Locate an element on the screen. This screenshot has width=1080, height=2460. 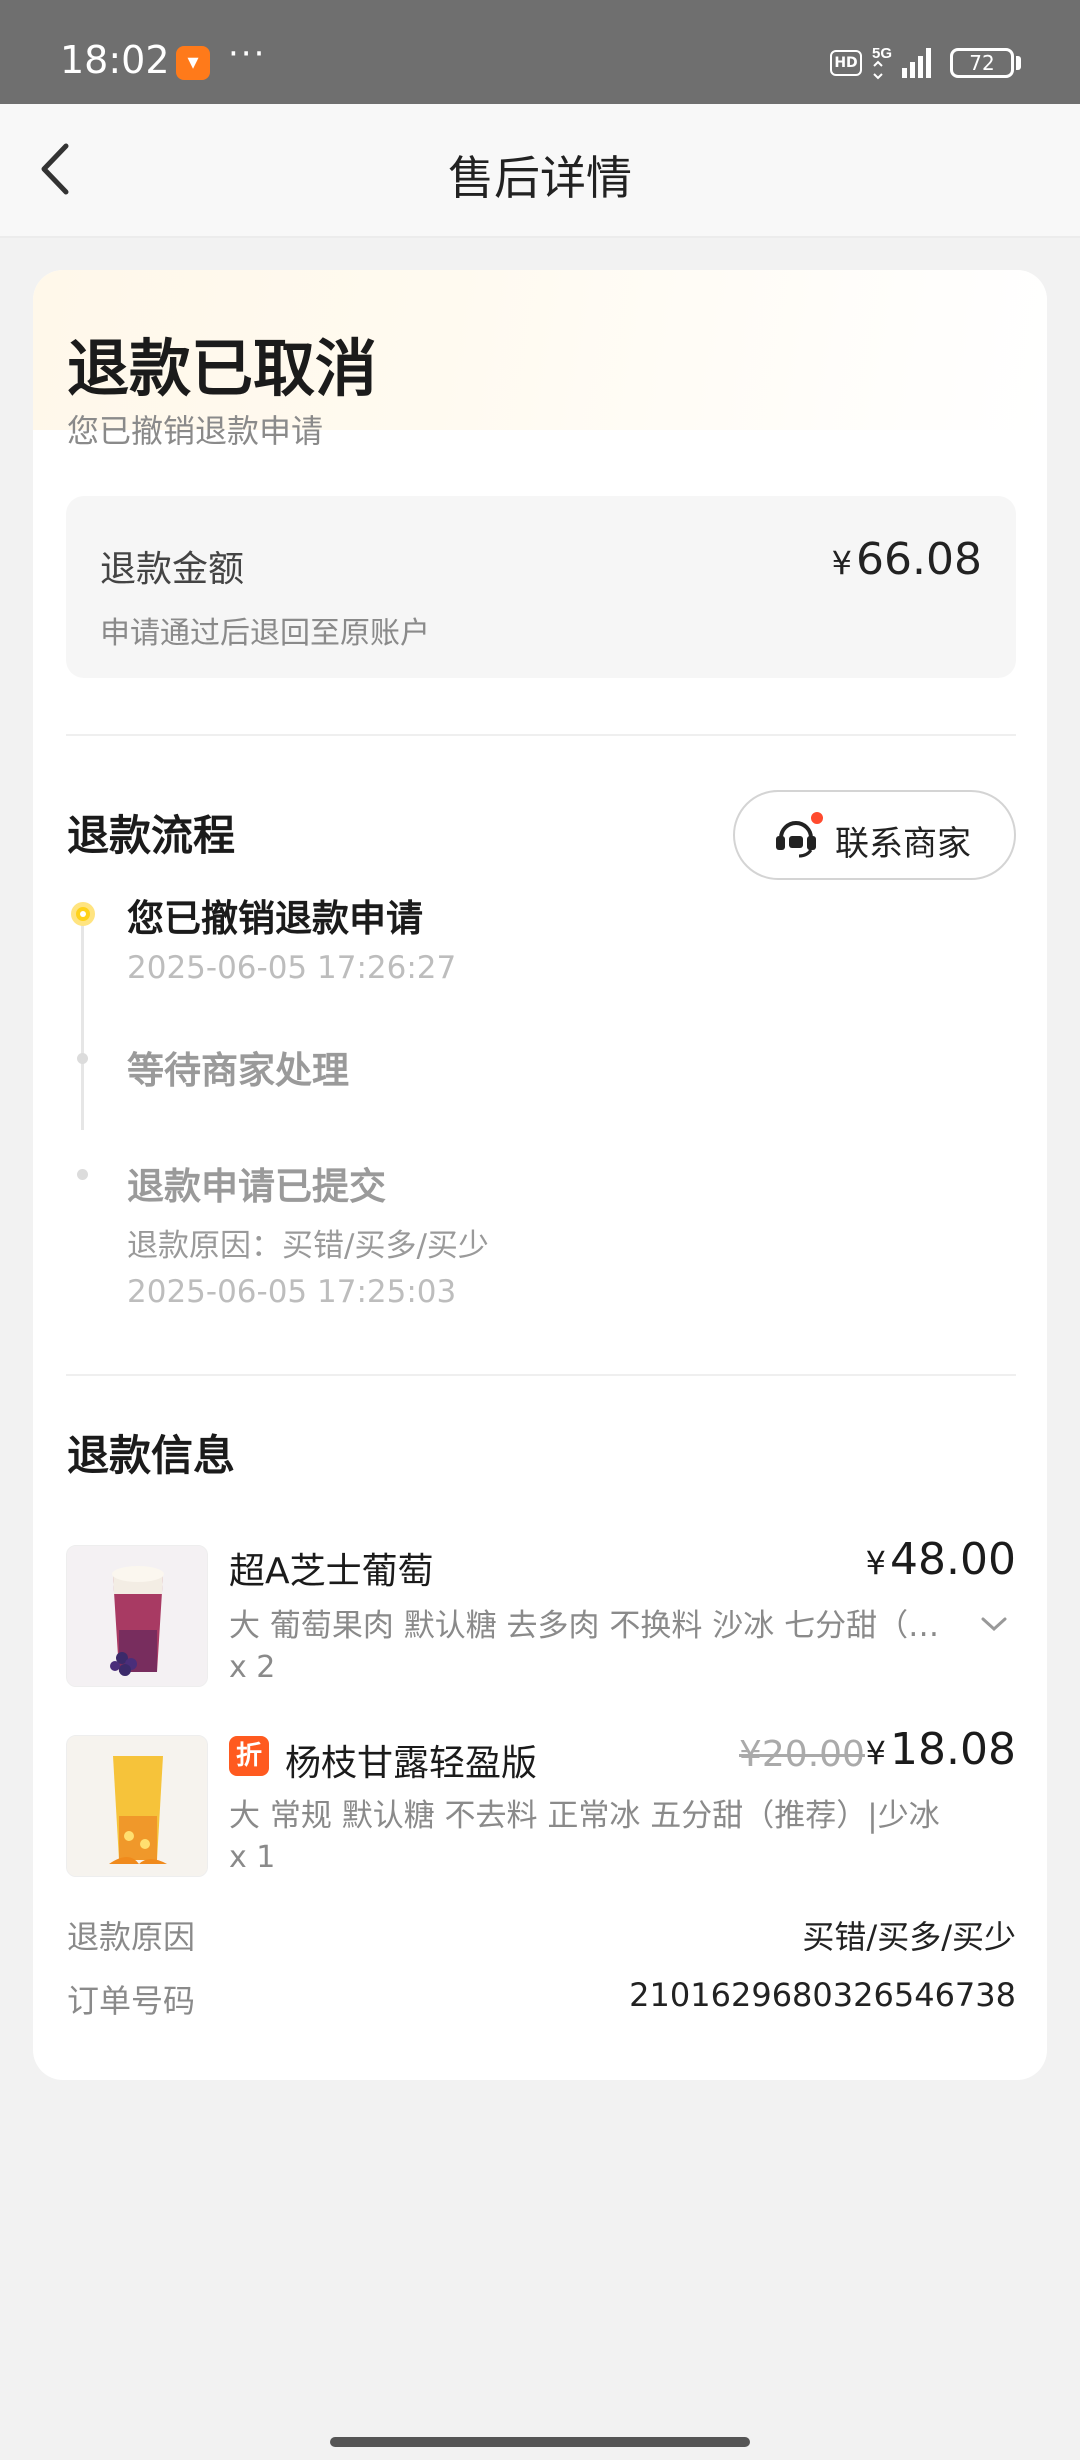
price-number: 18.08 is located at coordinates (953, 1749).